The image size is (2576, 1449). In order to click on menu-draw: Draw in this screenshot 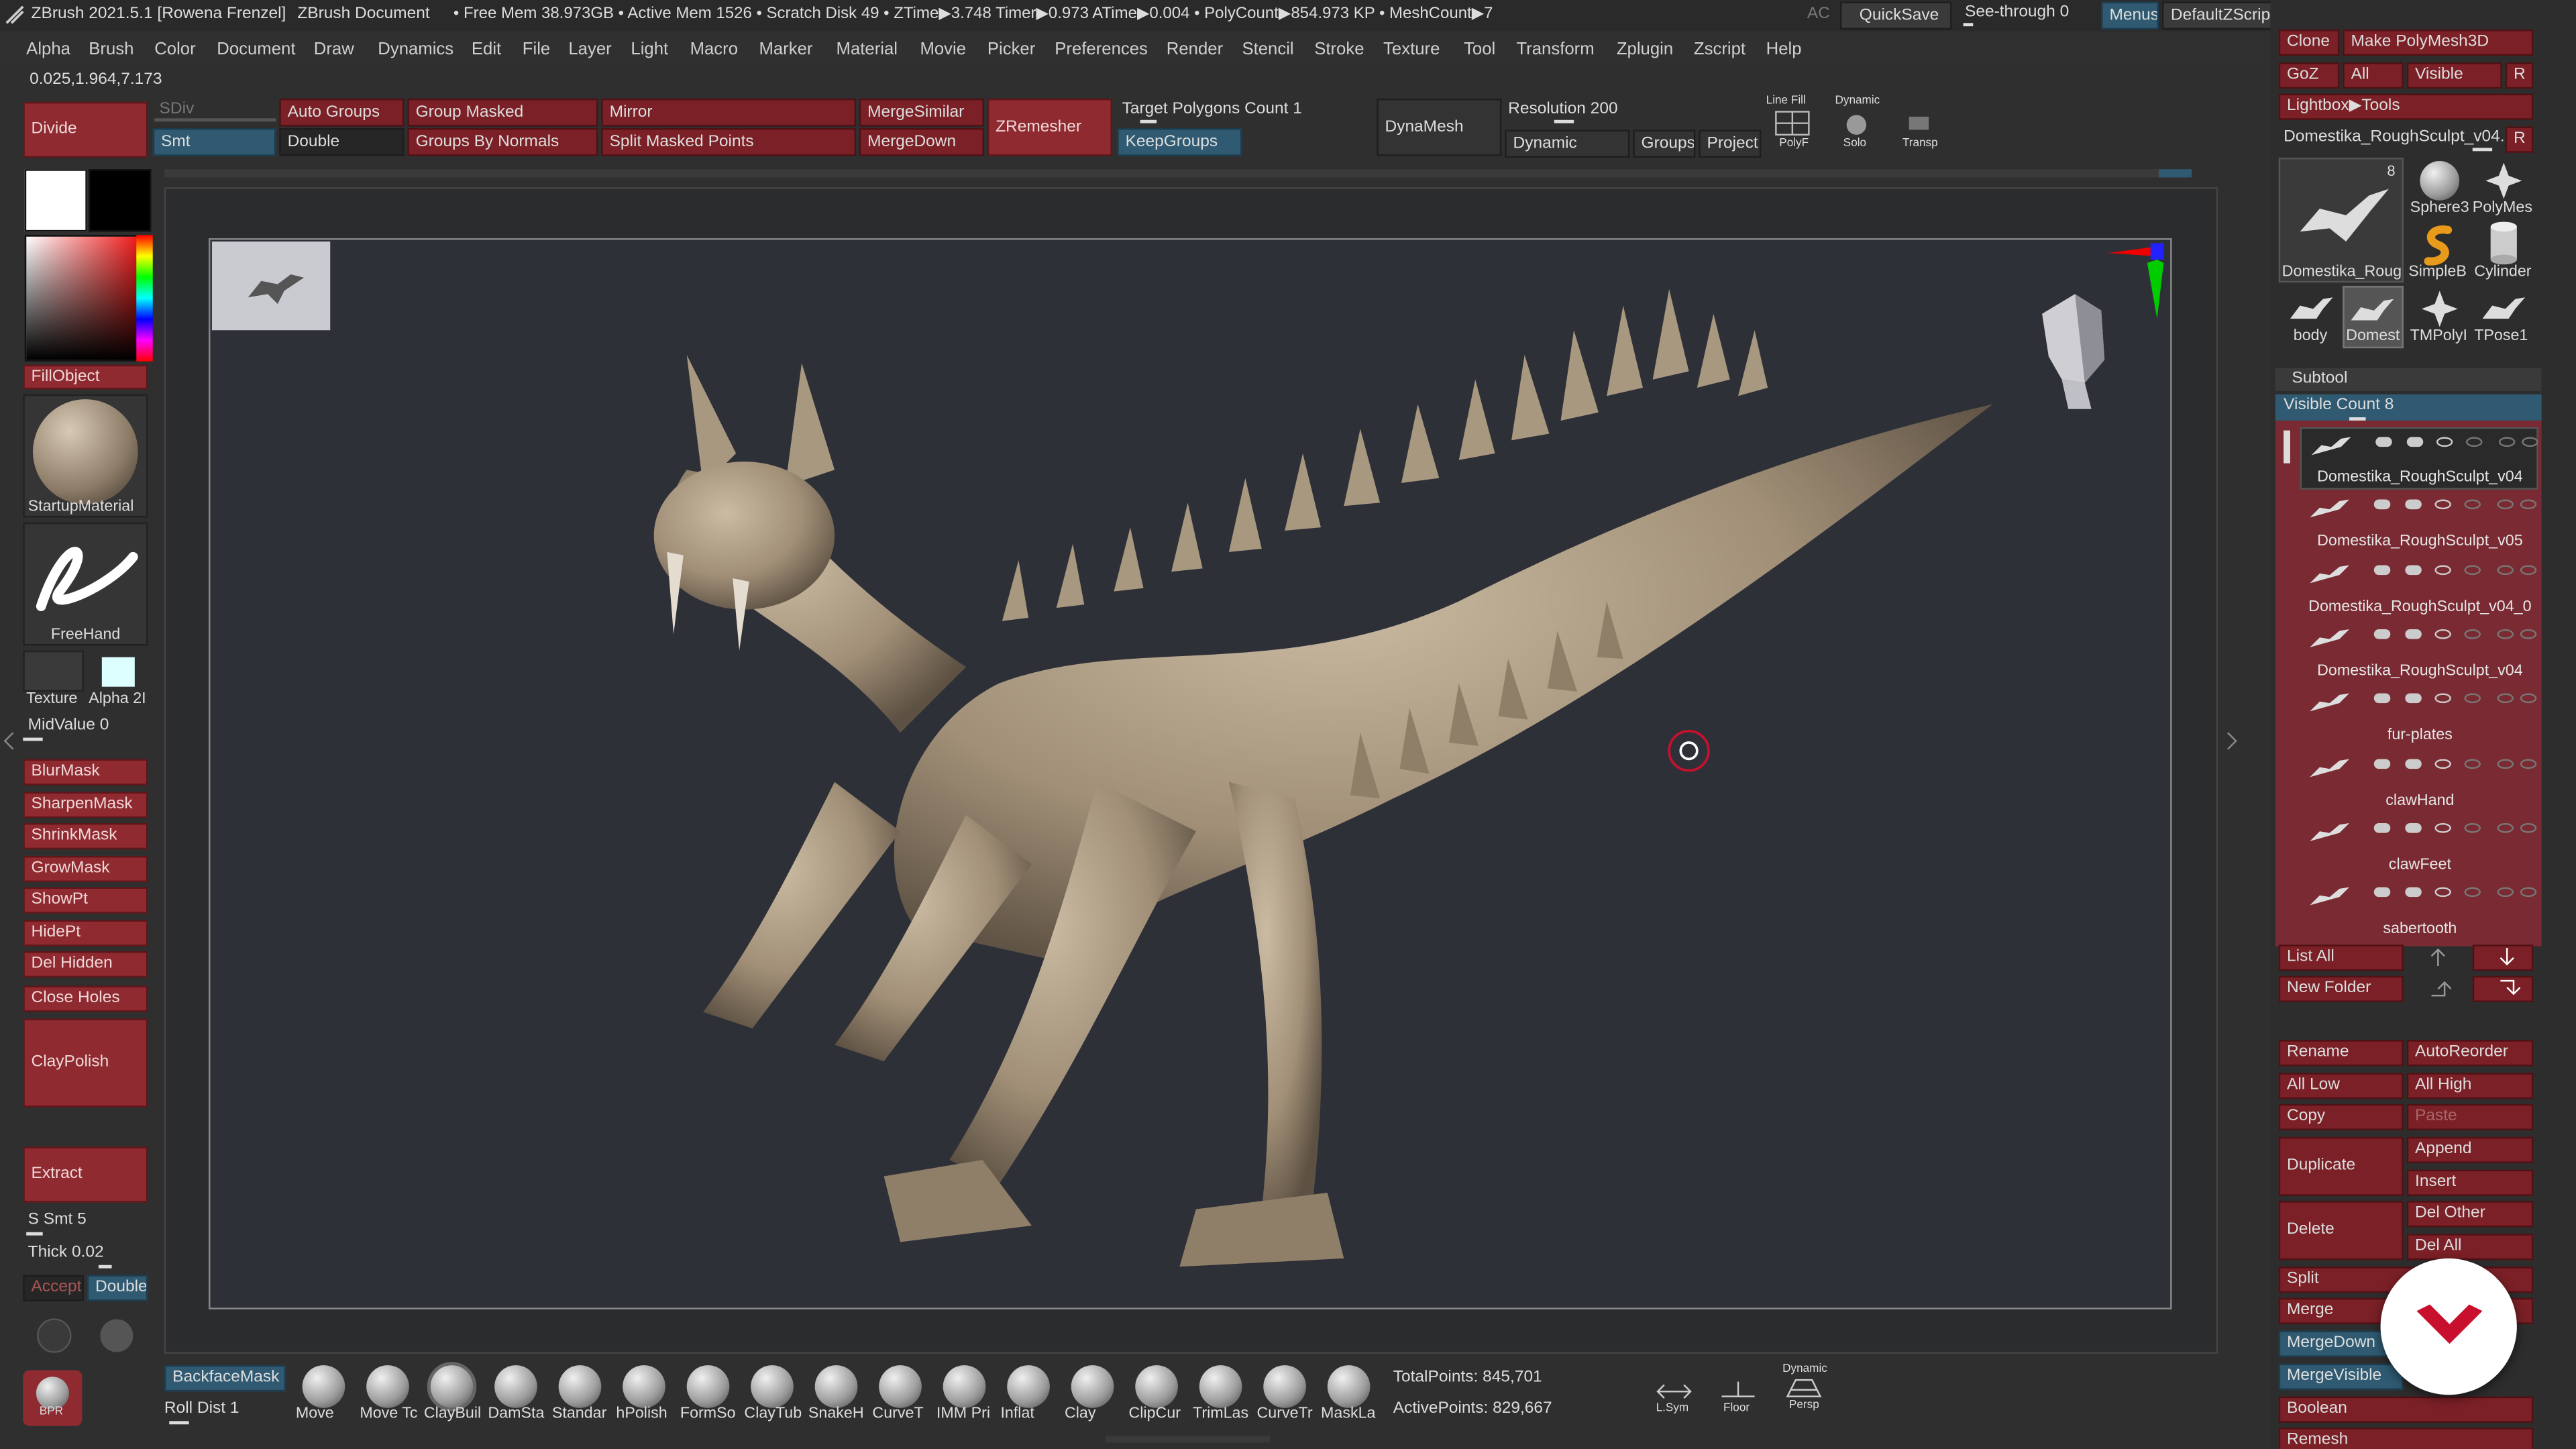, I will do `click(334, 49)`.